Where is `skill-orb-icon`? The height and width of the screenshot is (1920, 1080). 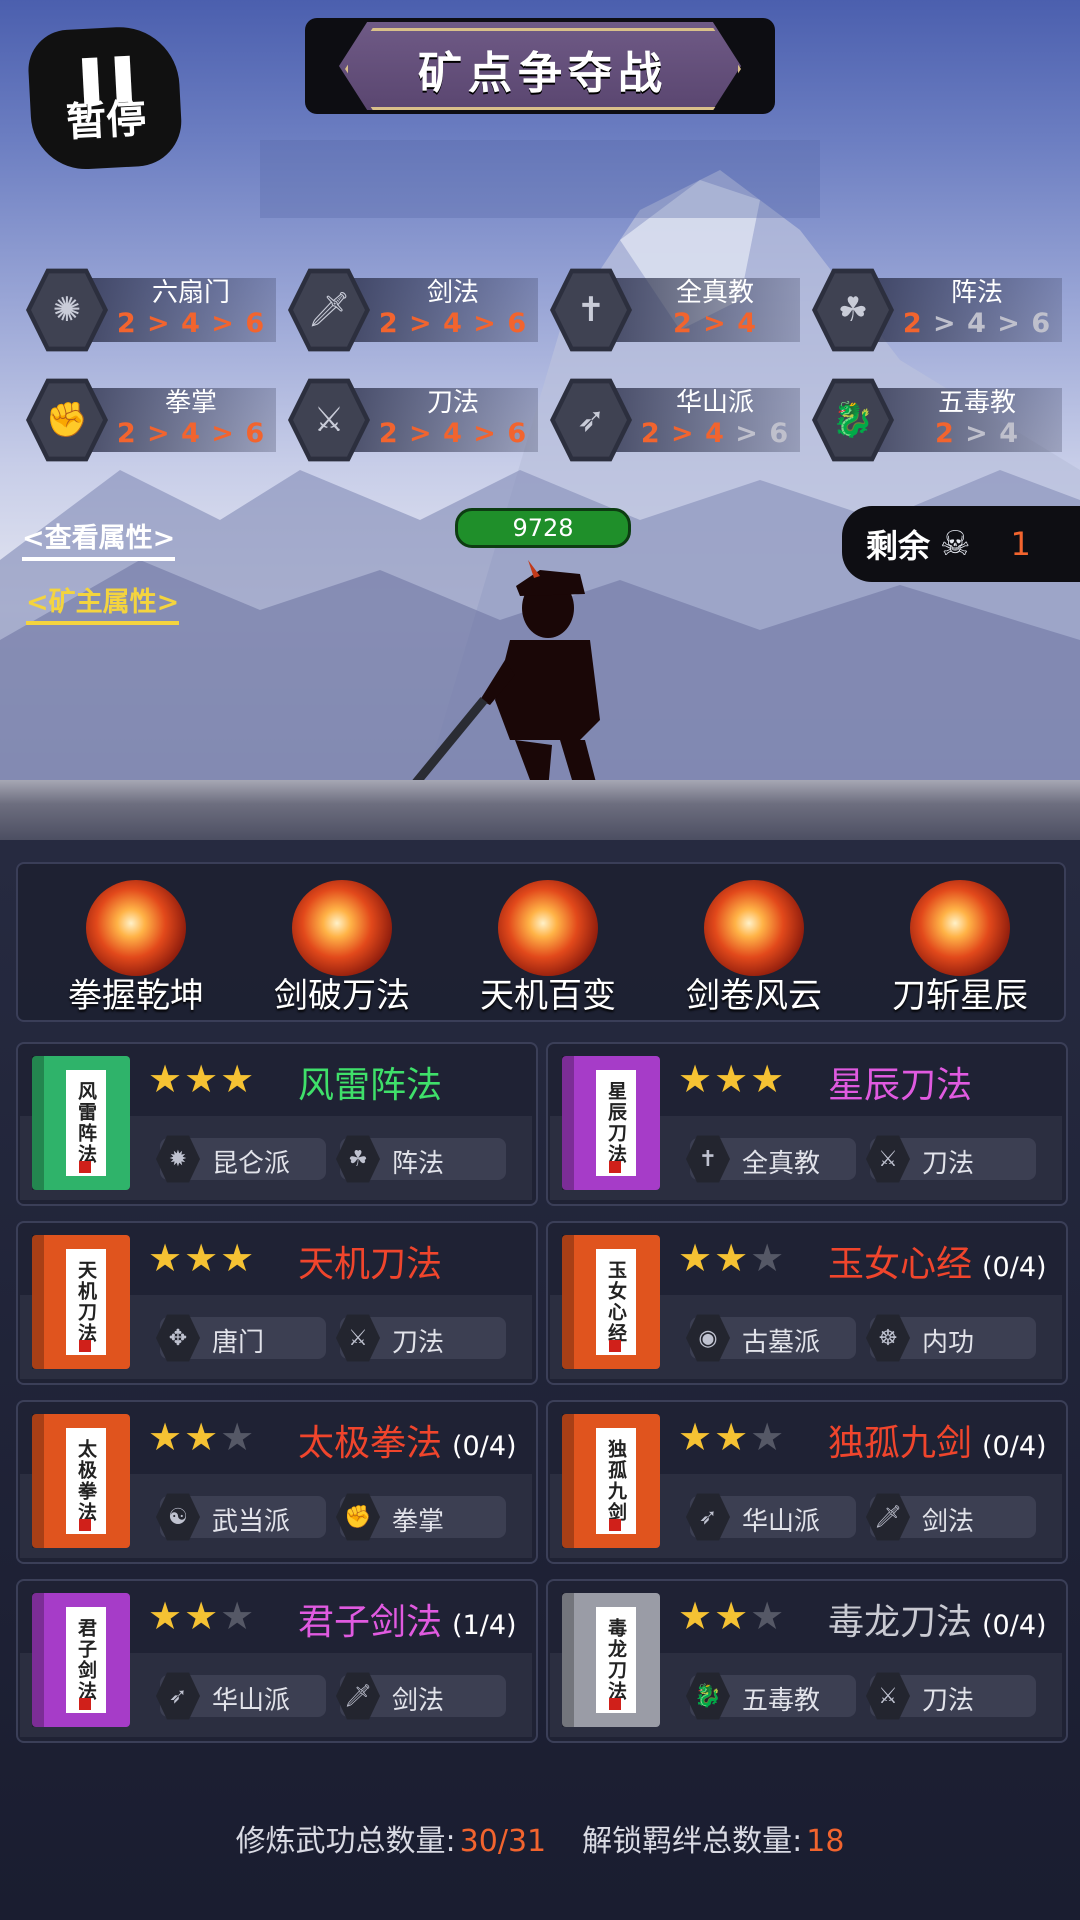 skill-orb-icon is located at coordinates (342, 928).